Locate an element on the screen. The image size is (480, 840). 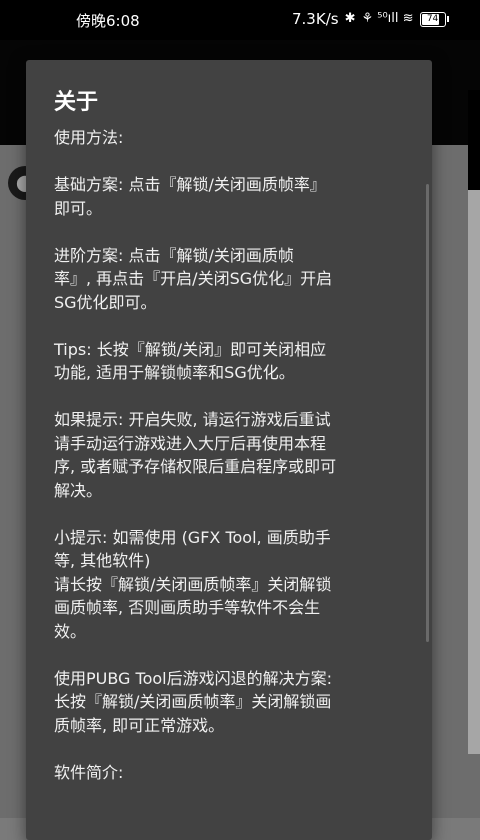
battery-icon: 74 is located at coordinates (434, 19).